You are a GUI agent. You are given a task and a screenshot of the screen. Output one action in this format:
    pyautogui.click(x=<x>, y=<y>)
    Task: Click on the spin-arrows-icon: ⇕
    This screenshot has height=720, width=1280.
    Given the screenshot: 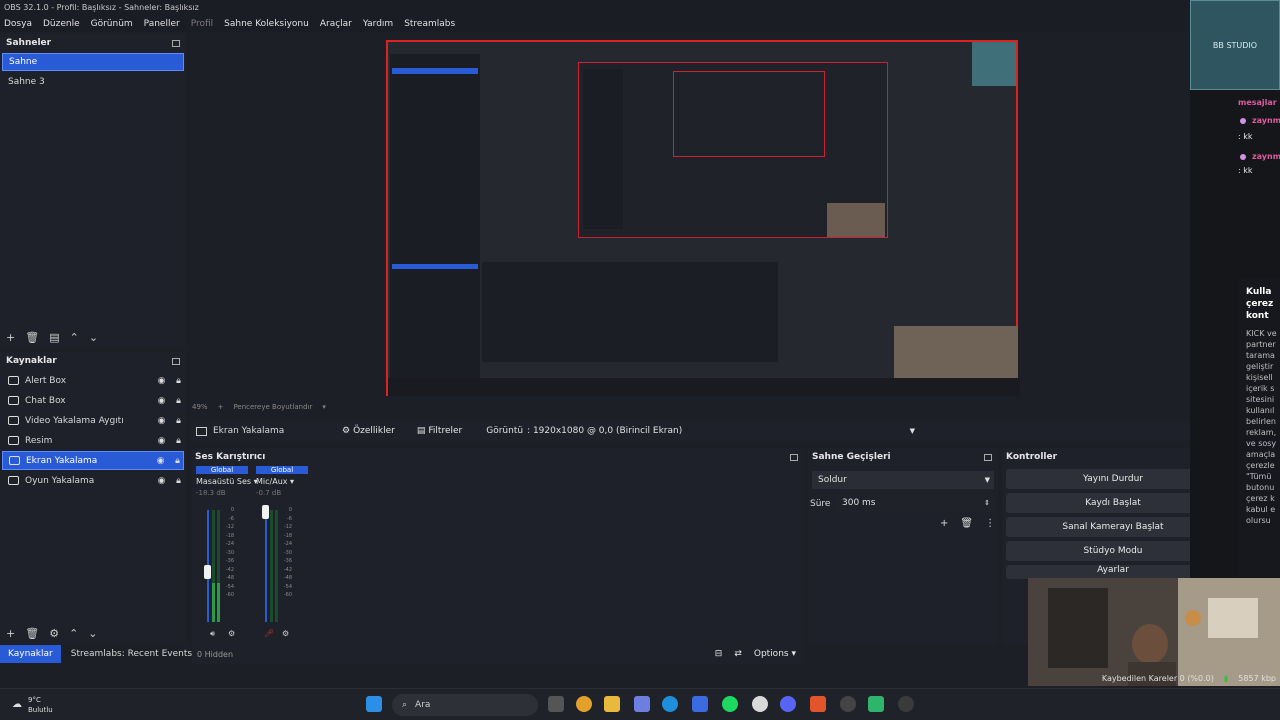 What is the action you would take?
    pyautogui.click(x=987, y=503)
    